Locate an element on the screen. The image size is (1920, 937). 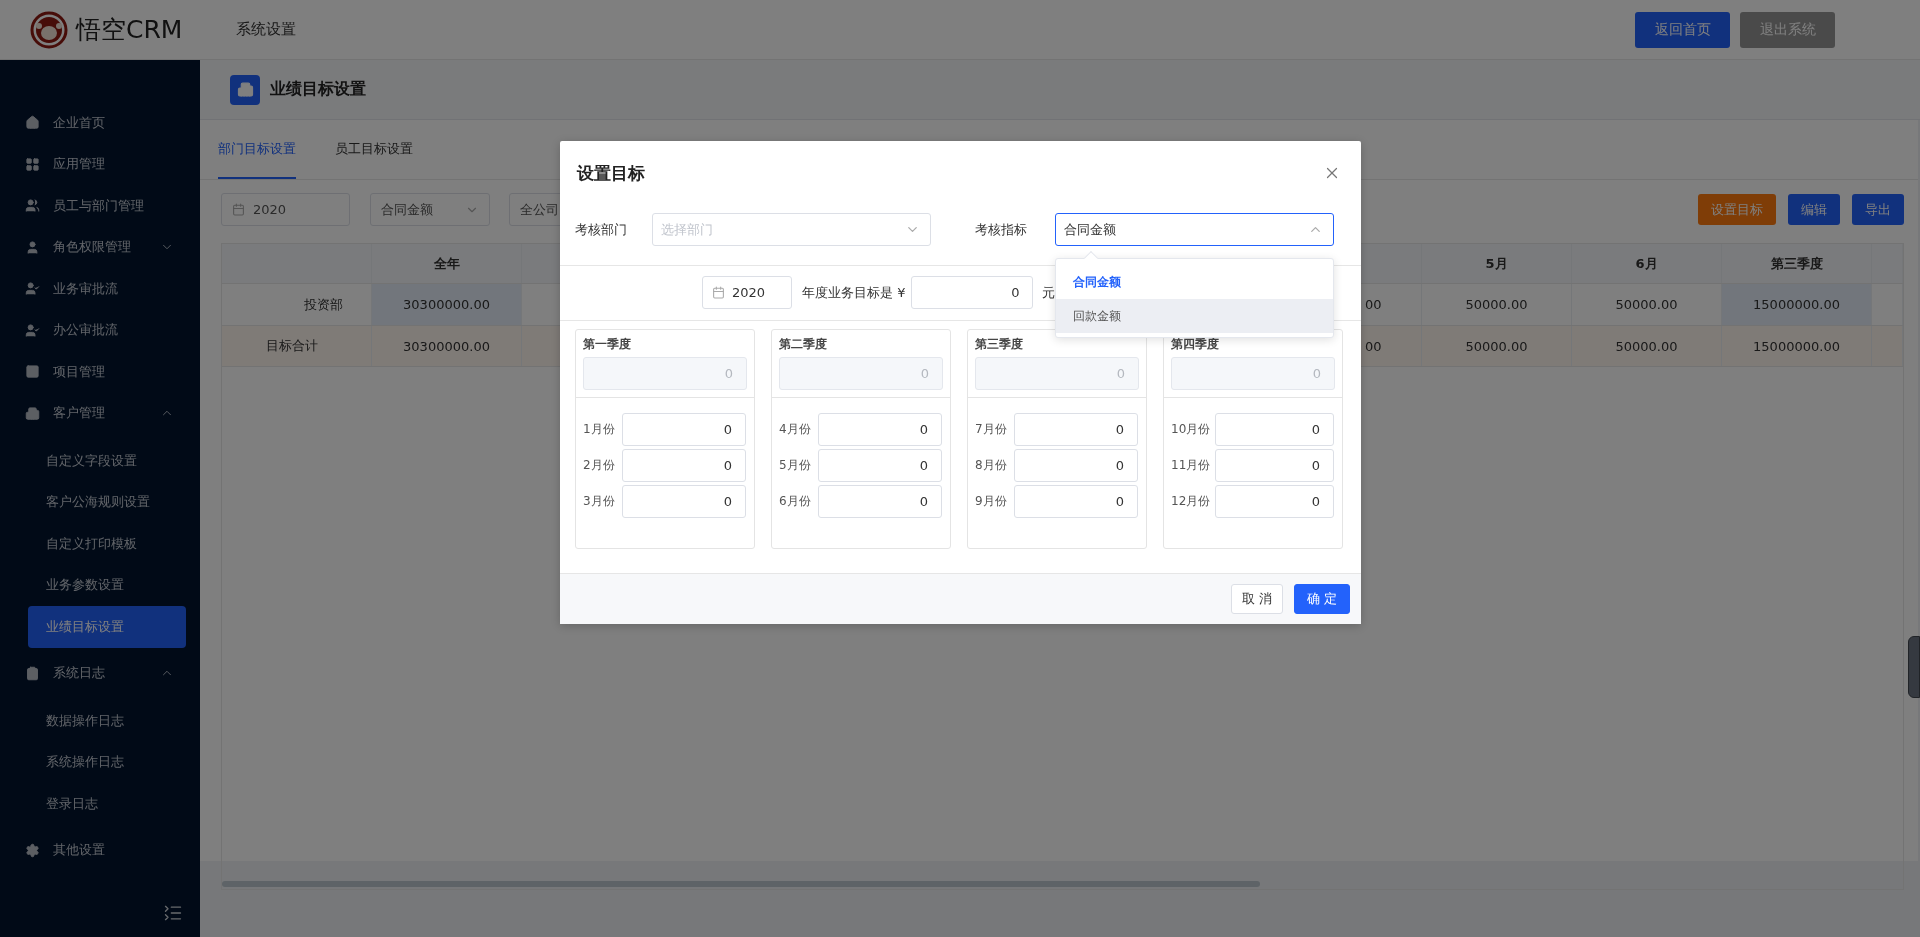
unit-label: 元 is located at coordinates (1049, 292).